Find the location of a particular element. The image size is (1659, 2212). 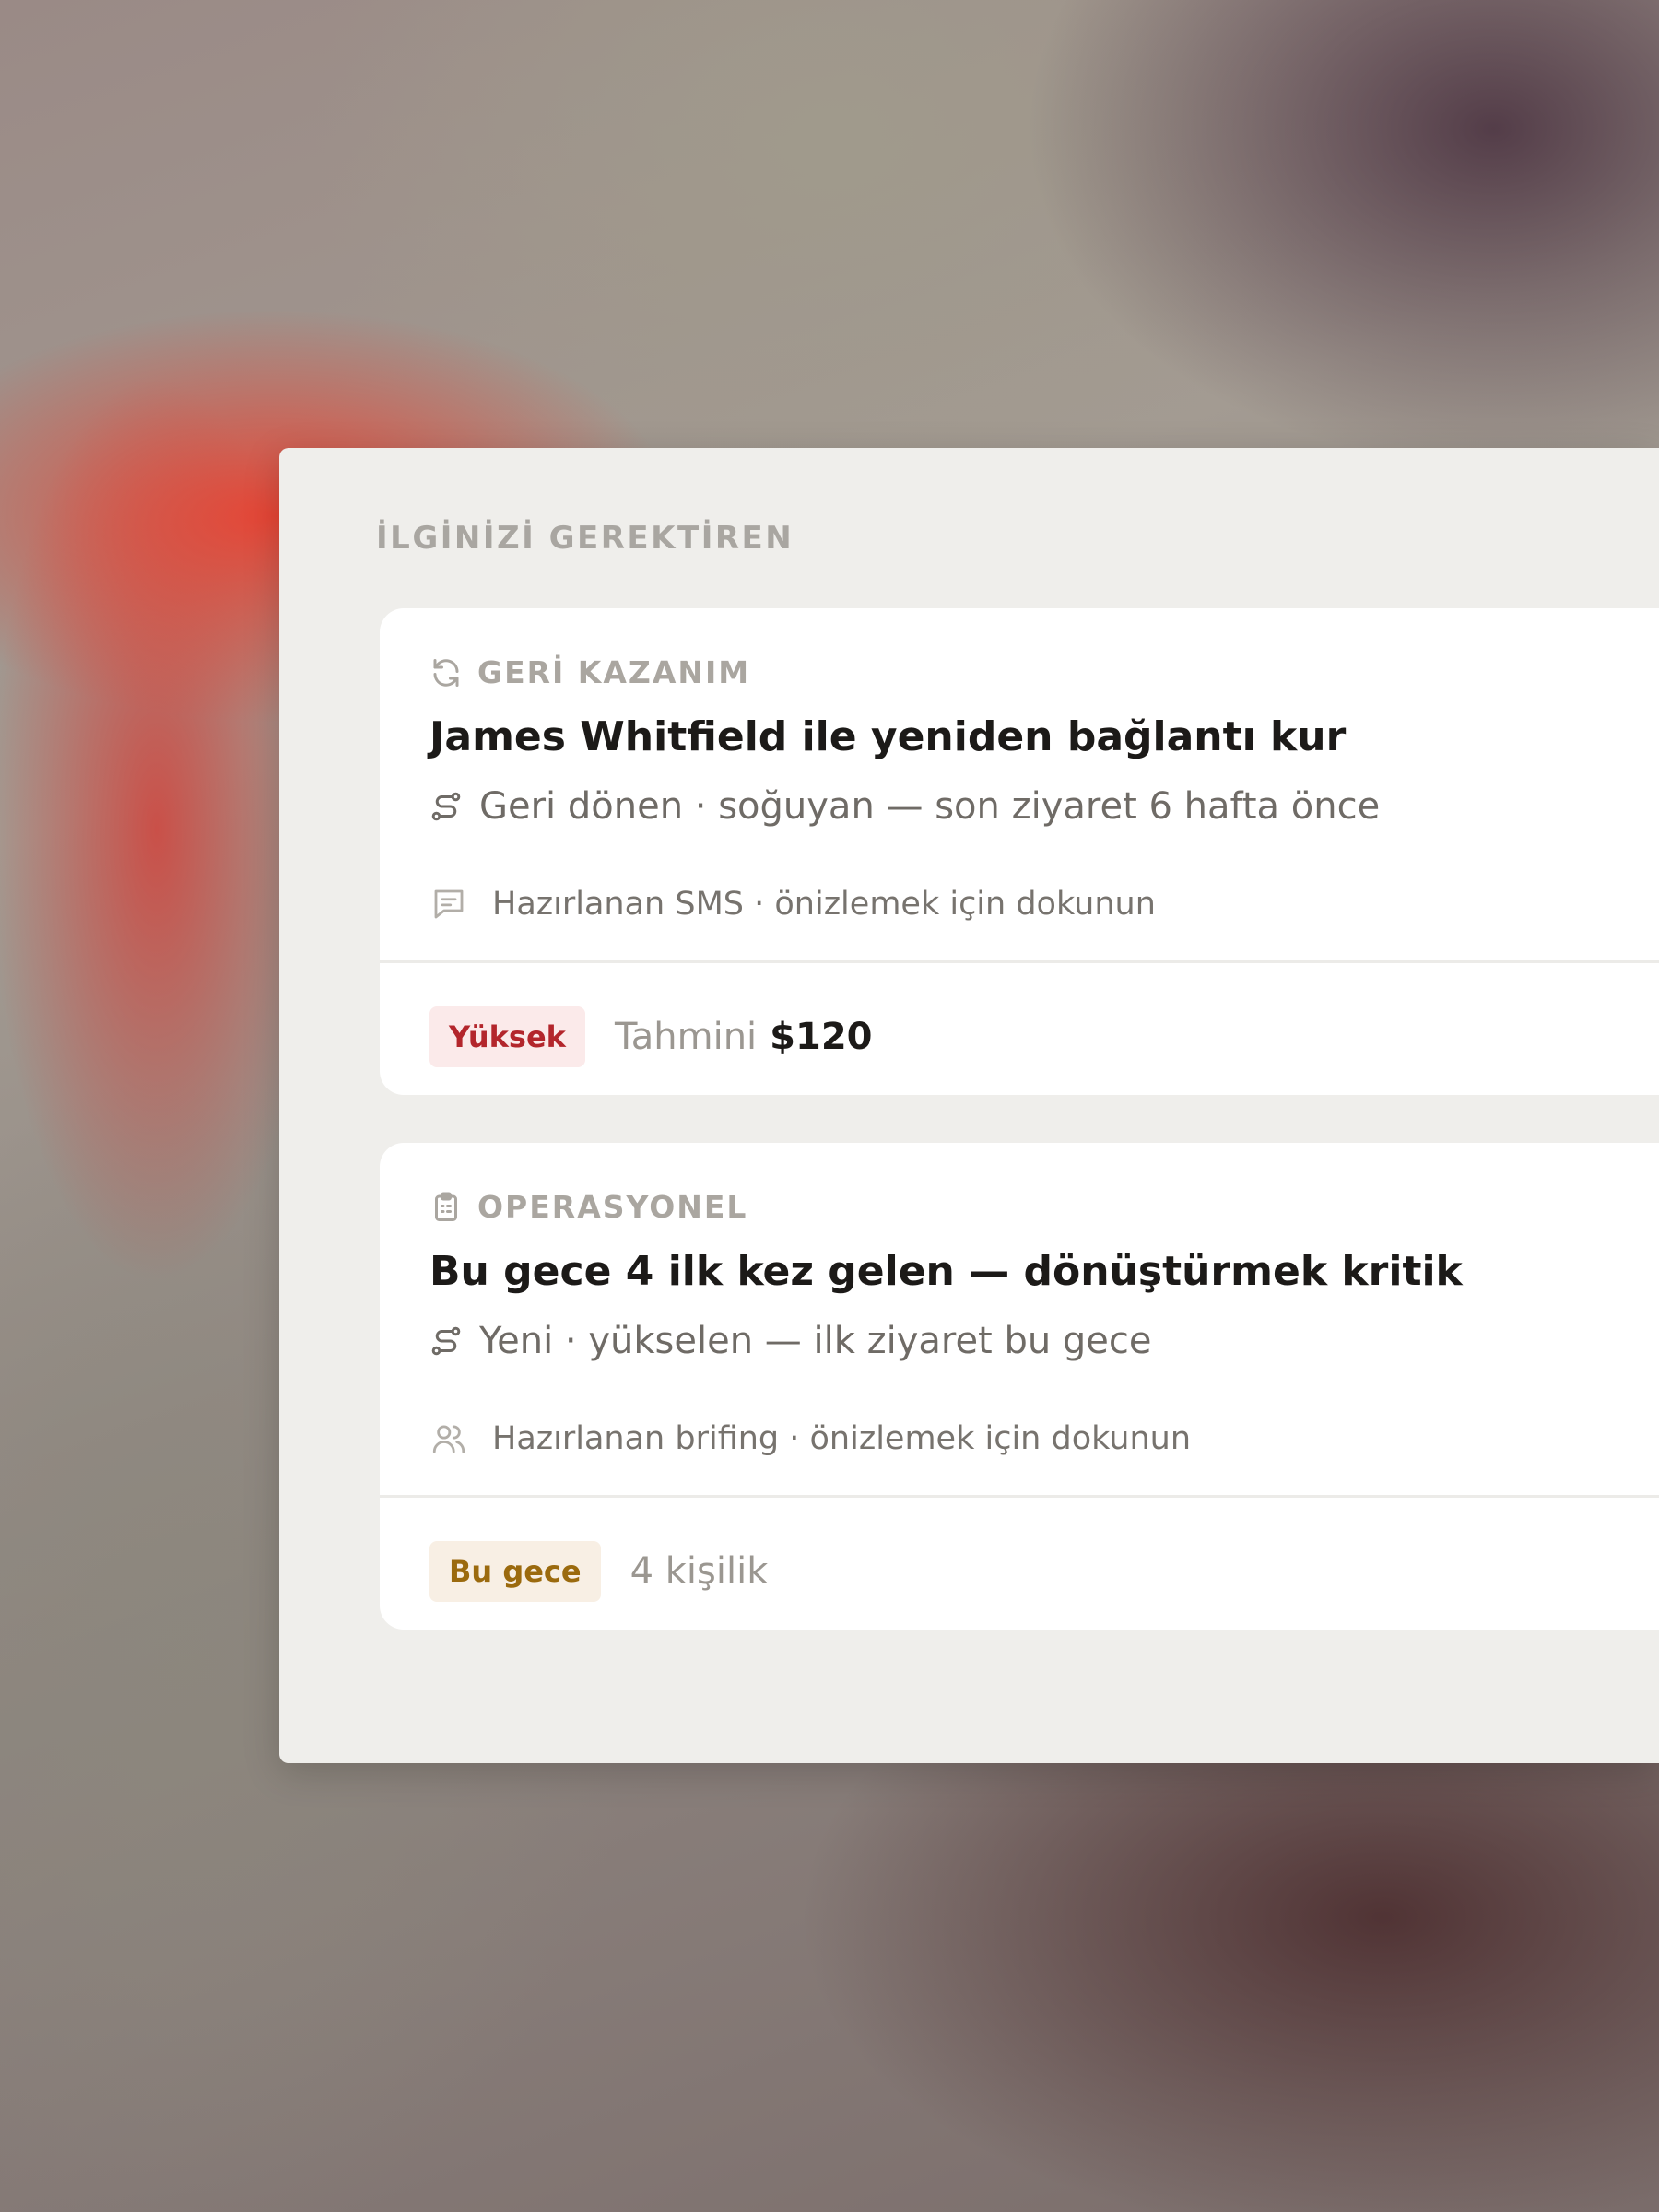

party-size-label: 4 kişilik is located at coordinates (699, 1571).